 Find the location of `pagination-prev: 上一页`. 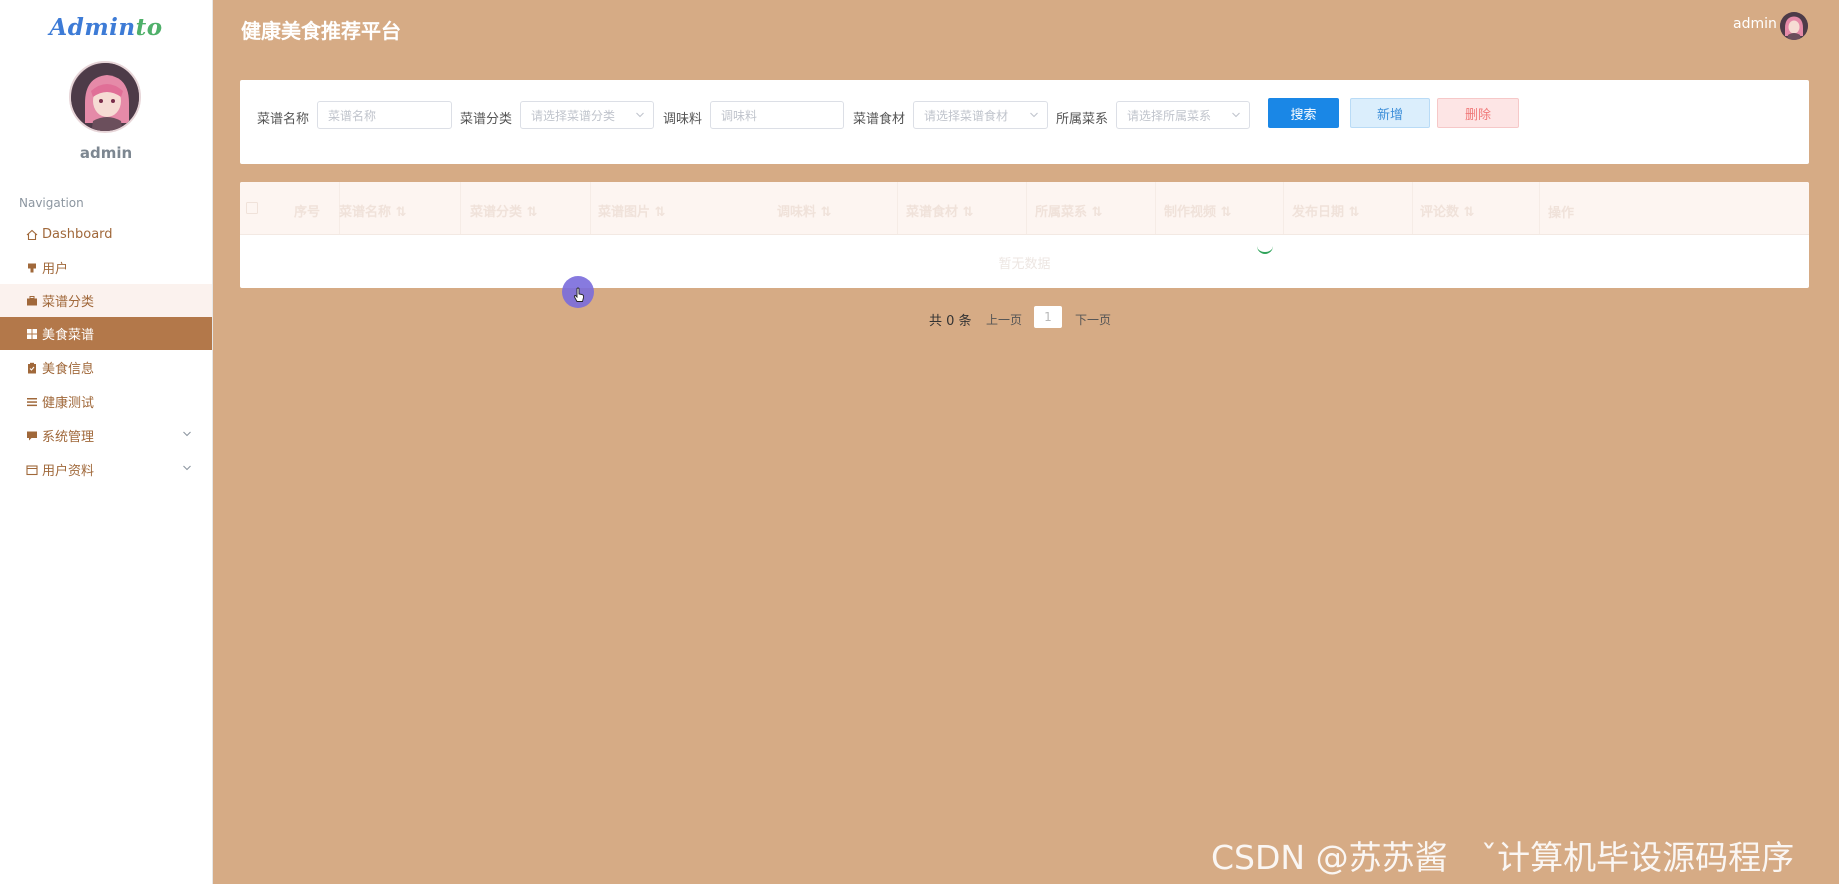

pagination-prev: 上一页 is located at coordinates (1004, 319).